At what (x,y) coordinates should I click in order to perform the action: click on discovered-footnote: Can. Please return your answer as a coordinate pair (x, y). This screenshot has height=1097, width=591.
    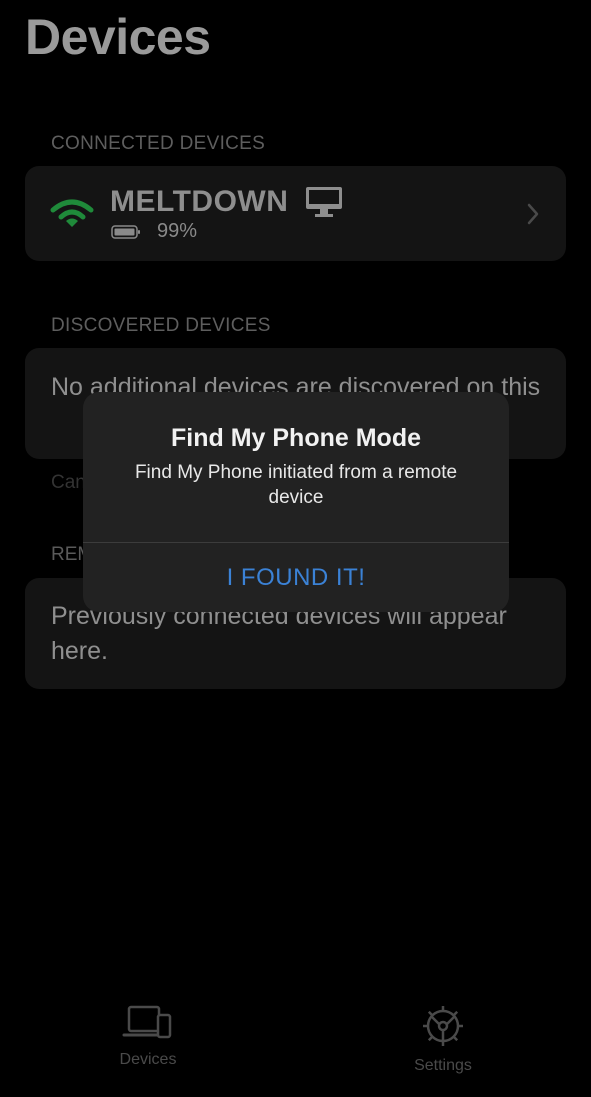
    Looking at the image, I should click on (68, 482).